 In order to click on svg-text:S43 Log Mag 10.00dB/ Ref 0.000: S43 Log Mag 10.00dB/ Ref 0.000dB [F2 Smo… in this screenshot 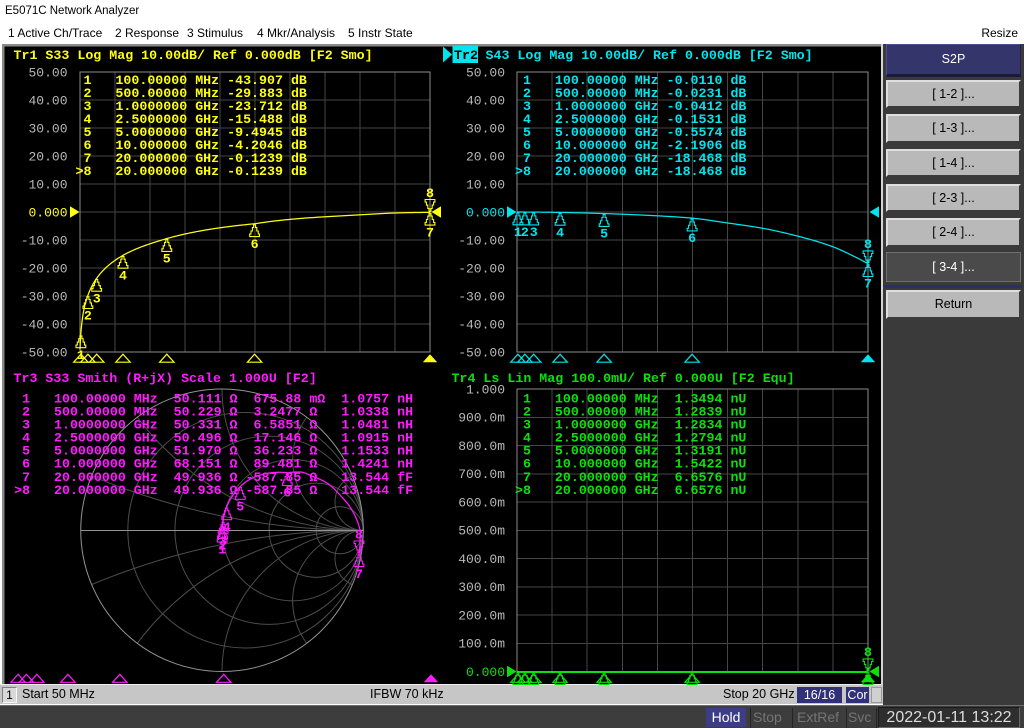, I will do `click(645, 55)`.